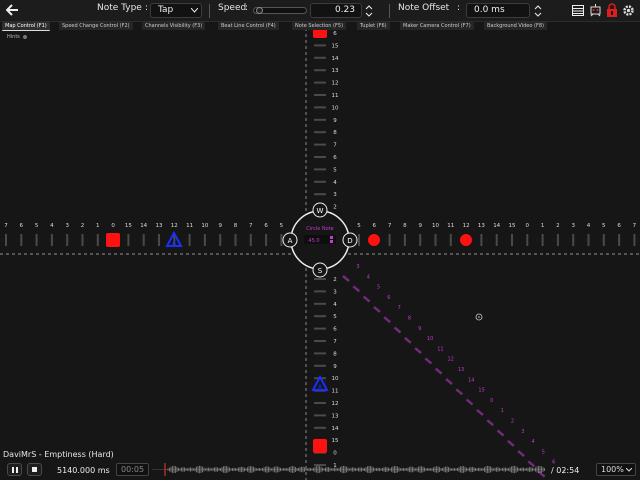 The image size is (640, 480). I want to click on pause-button, so click(14, 469).